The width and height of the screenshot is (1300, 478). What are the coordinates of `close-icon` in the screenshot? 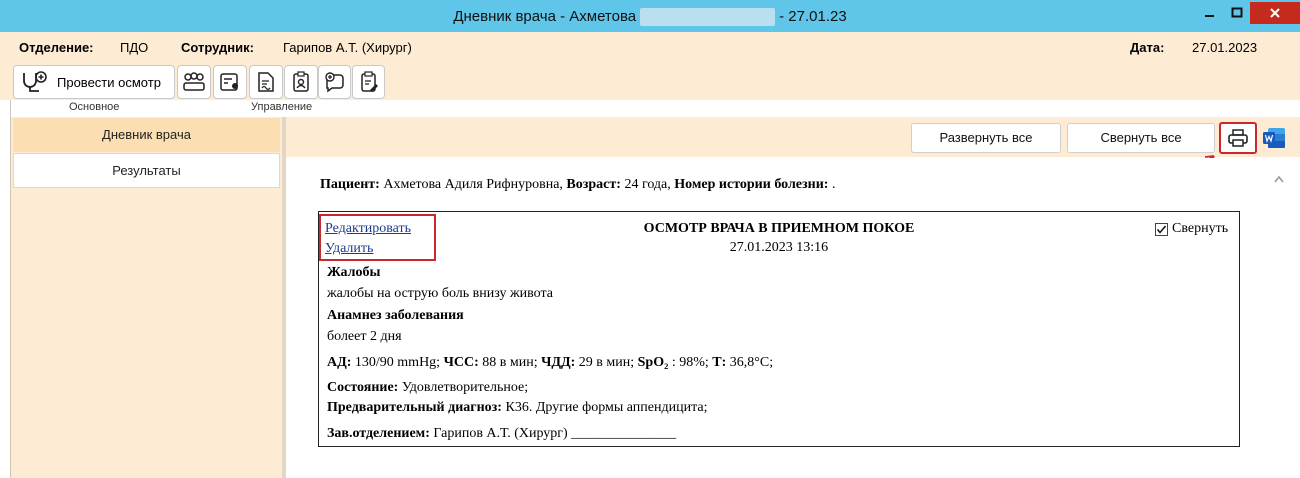 It's located at (1275, 13).